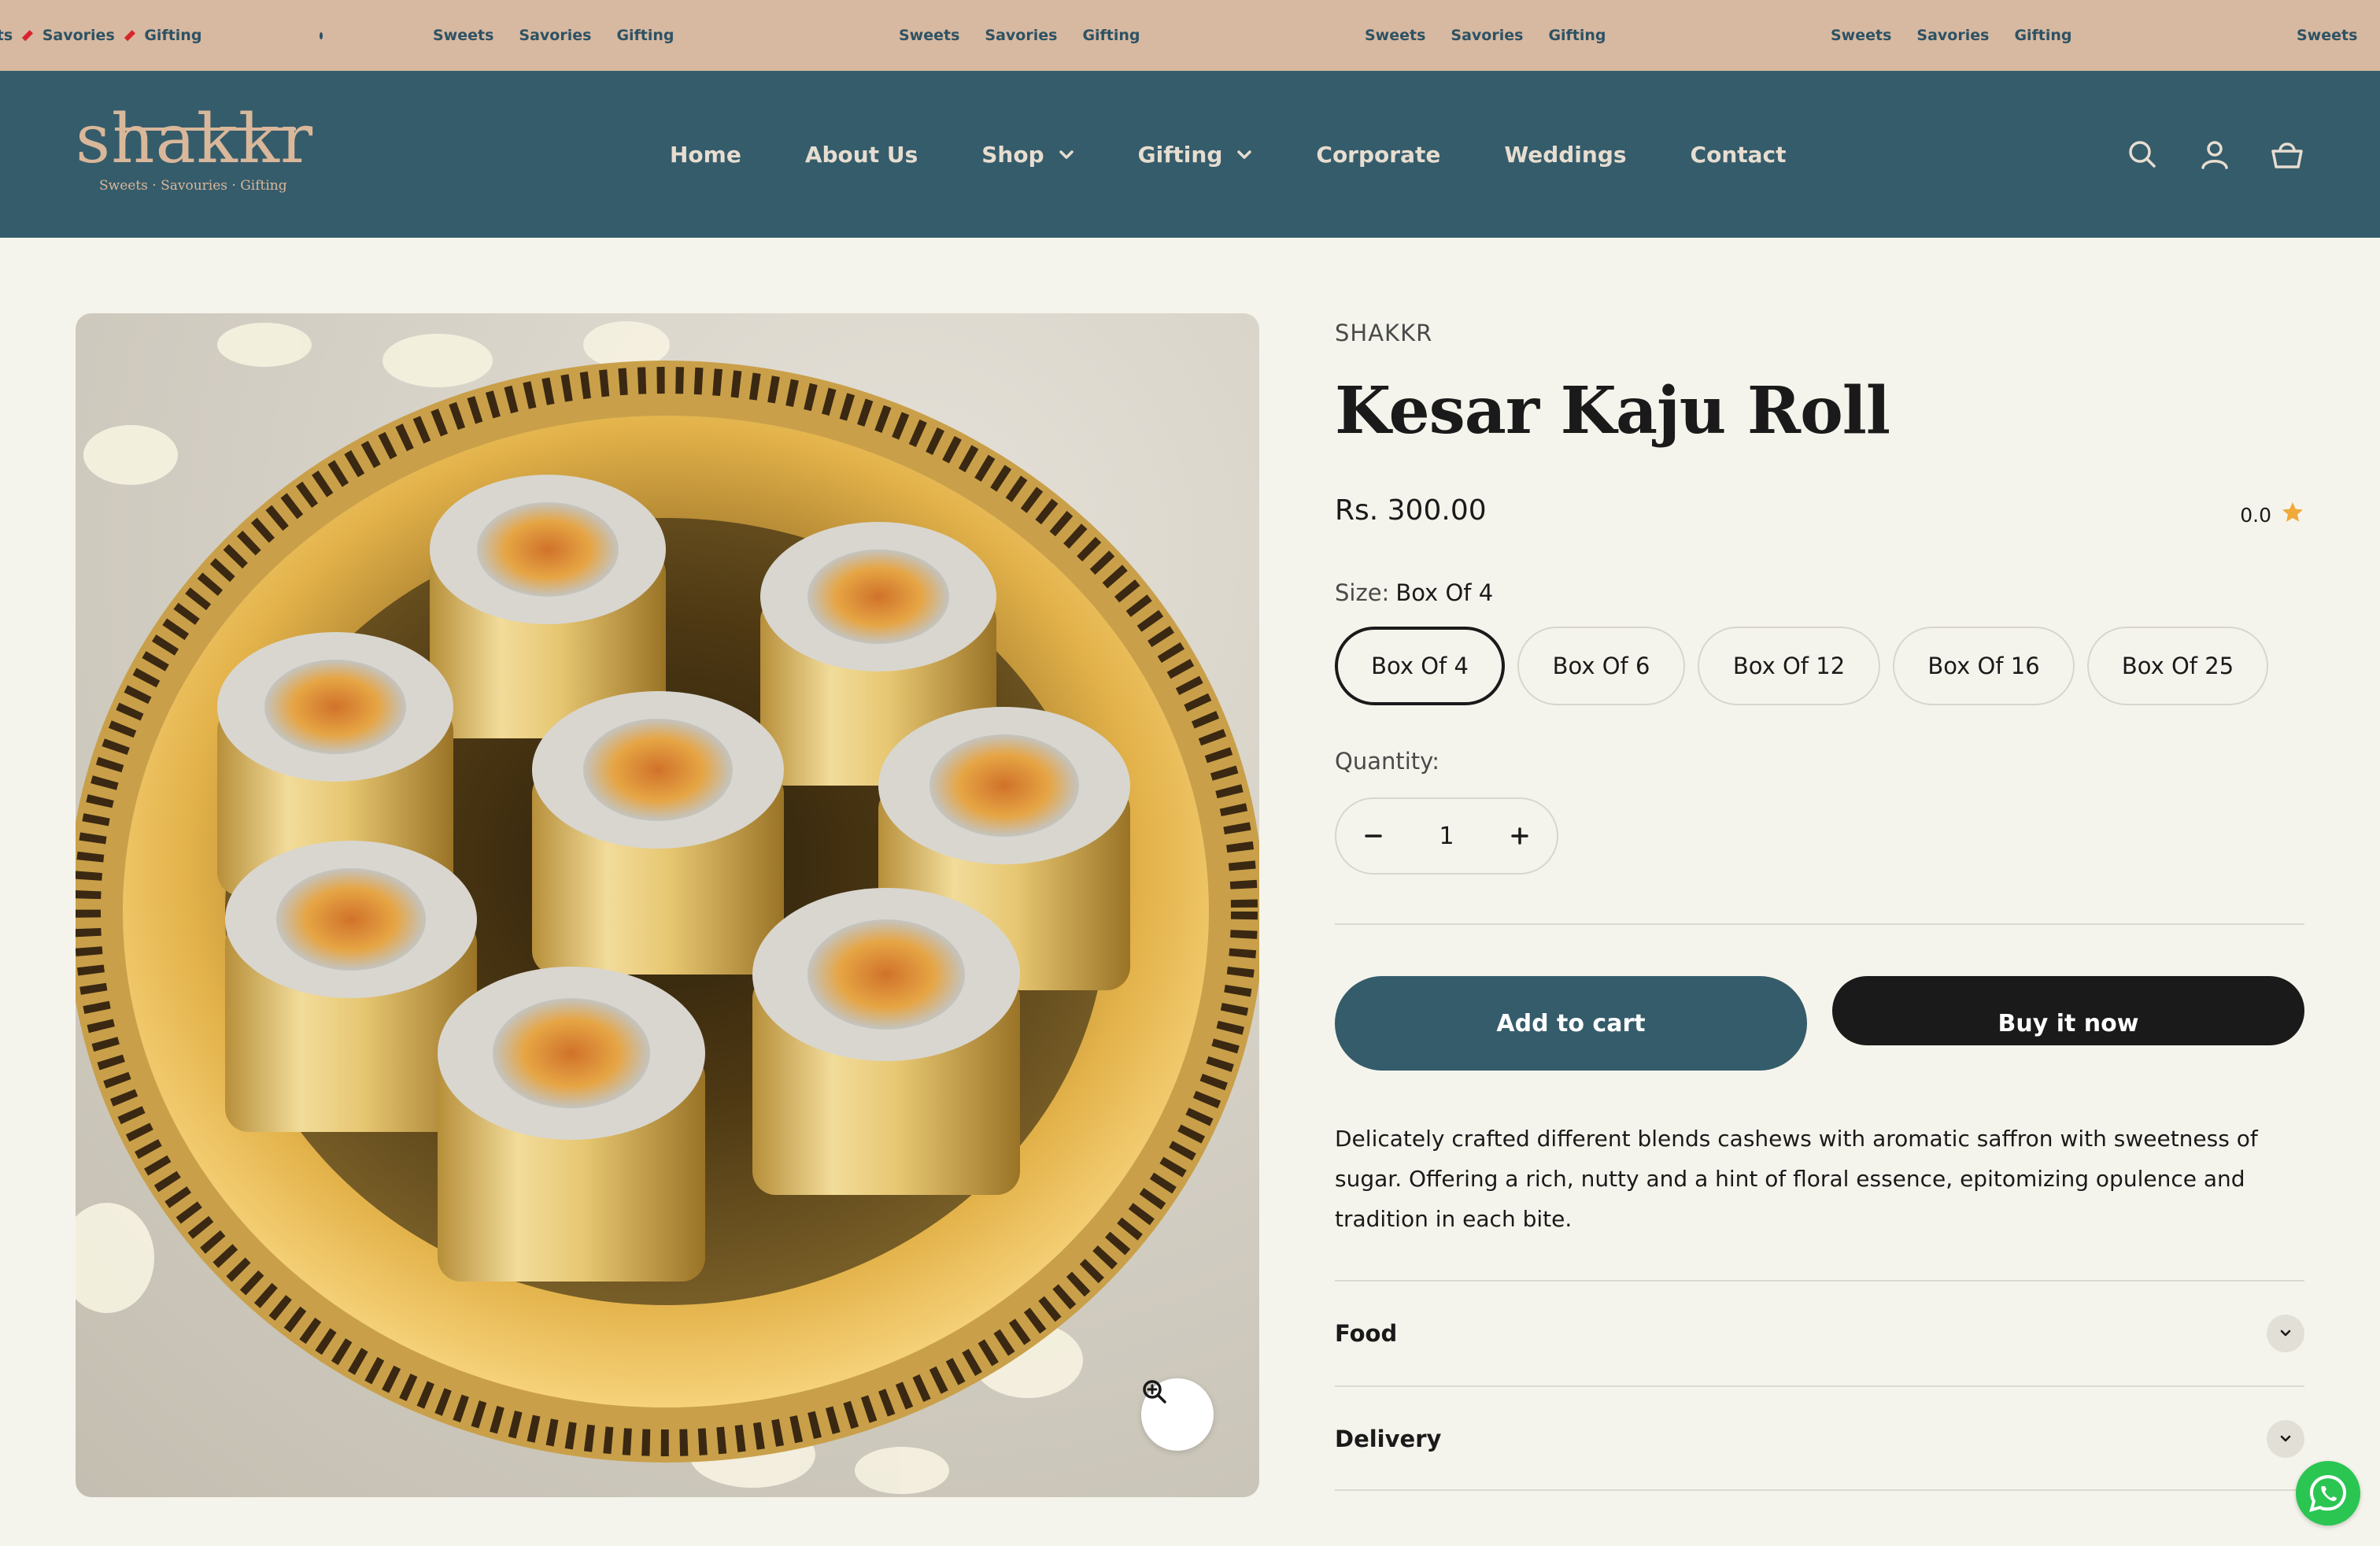 Image resolution: width=2380 pixels, height=1546 pixels. Describe the element at coordinates (2328, 1493) in the screenshot. I see `whatsapp-icon` at that location.